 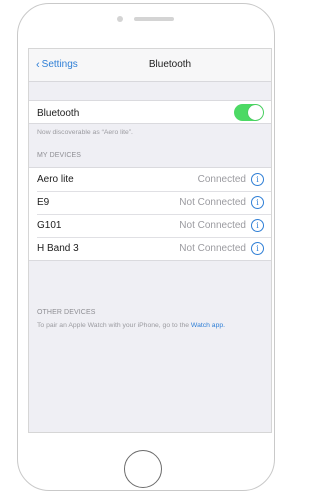 I want to click on device-name: G101, so click(x=49, y=225).